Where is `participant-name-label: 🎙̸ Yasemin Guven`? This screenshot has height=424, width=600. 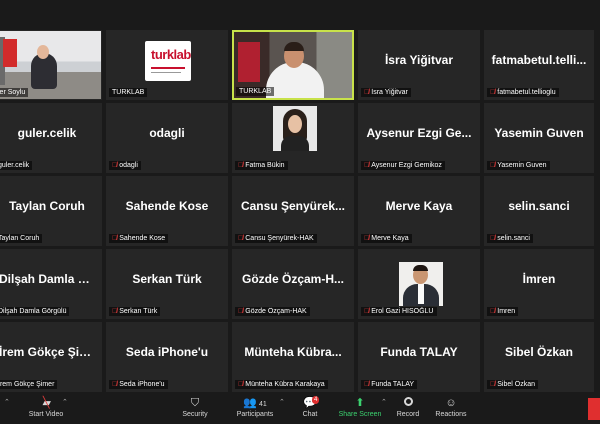 participant-name-label: 🎙̸ Yasemin Guven is located at coordinates (518, 165).